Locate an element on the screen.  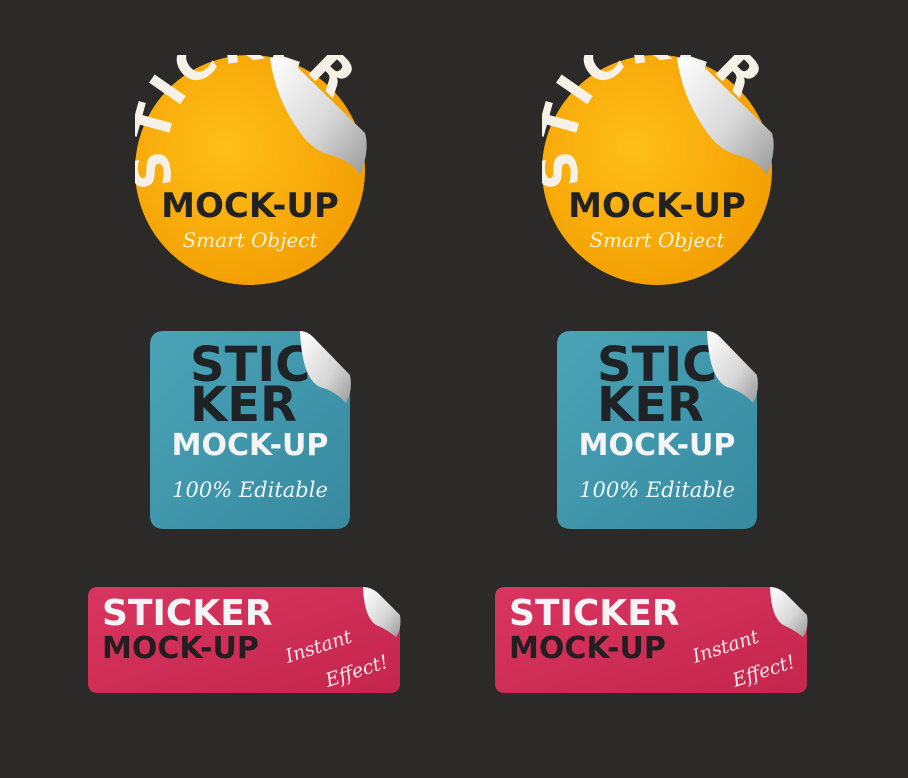
square-sticker-right: STIC KER MOCK-UP 100% Editable is located at coordinates (657, 430).